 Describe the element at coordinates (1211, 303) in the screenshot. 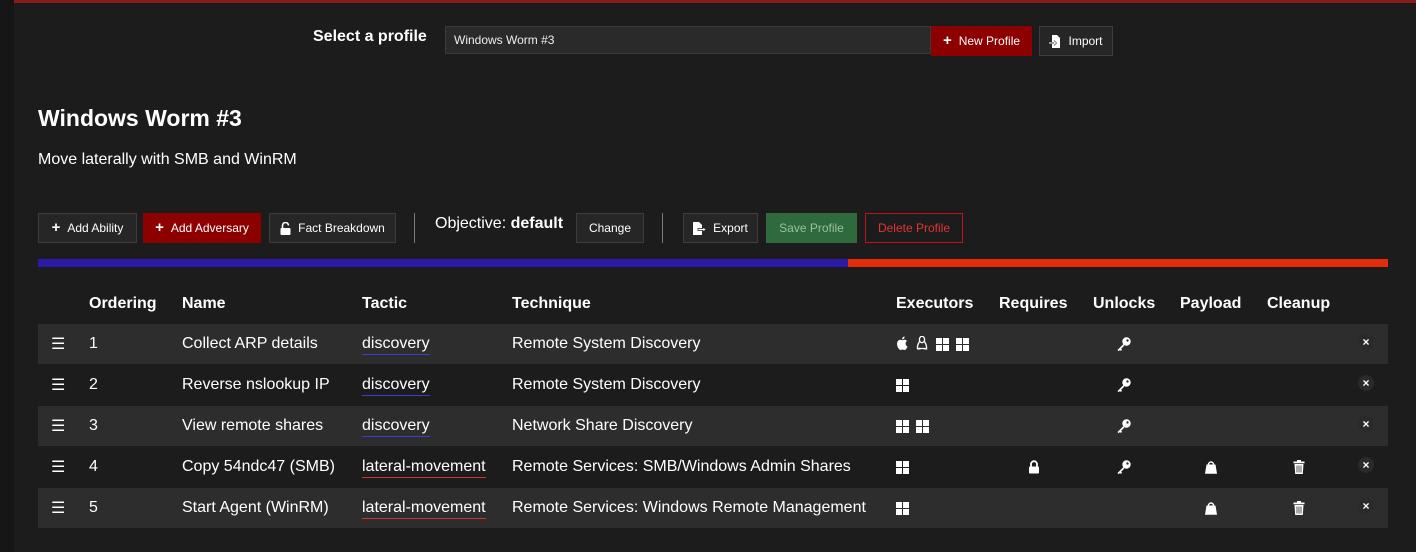

I see `header-payload: Payload` at that location.